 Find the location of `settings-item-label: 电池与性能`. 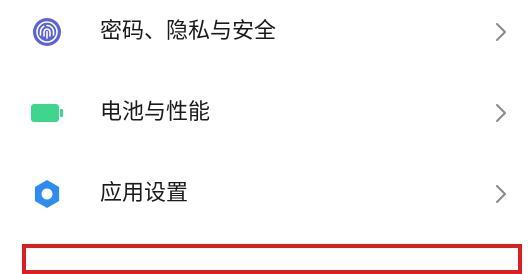

settings-item-label: 电池与性能 is located at coordinates (155, 112).